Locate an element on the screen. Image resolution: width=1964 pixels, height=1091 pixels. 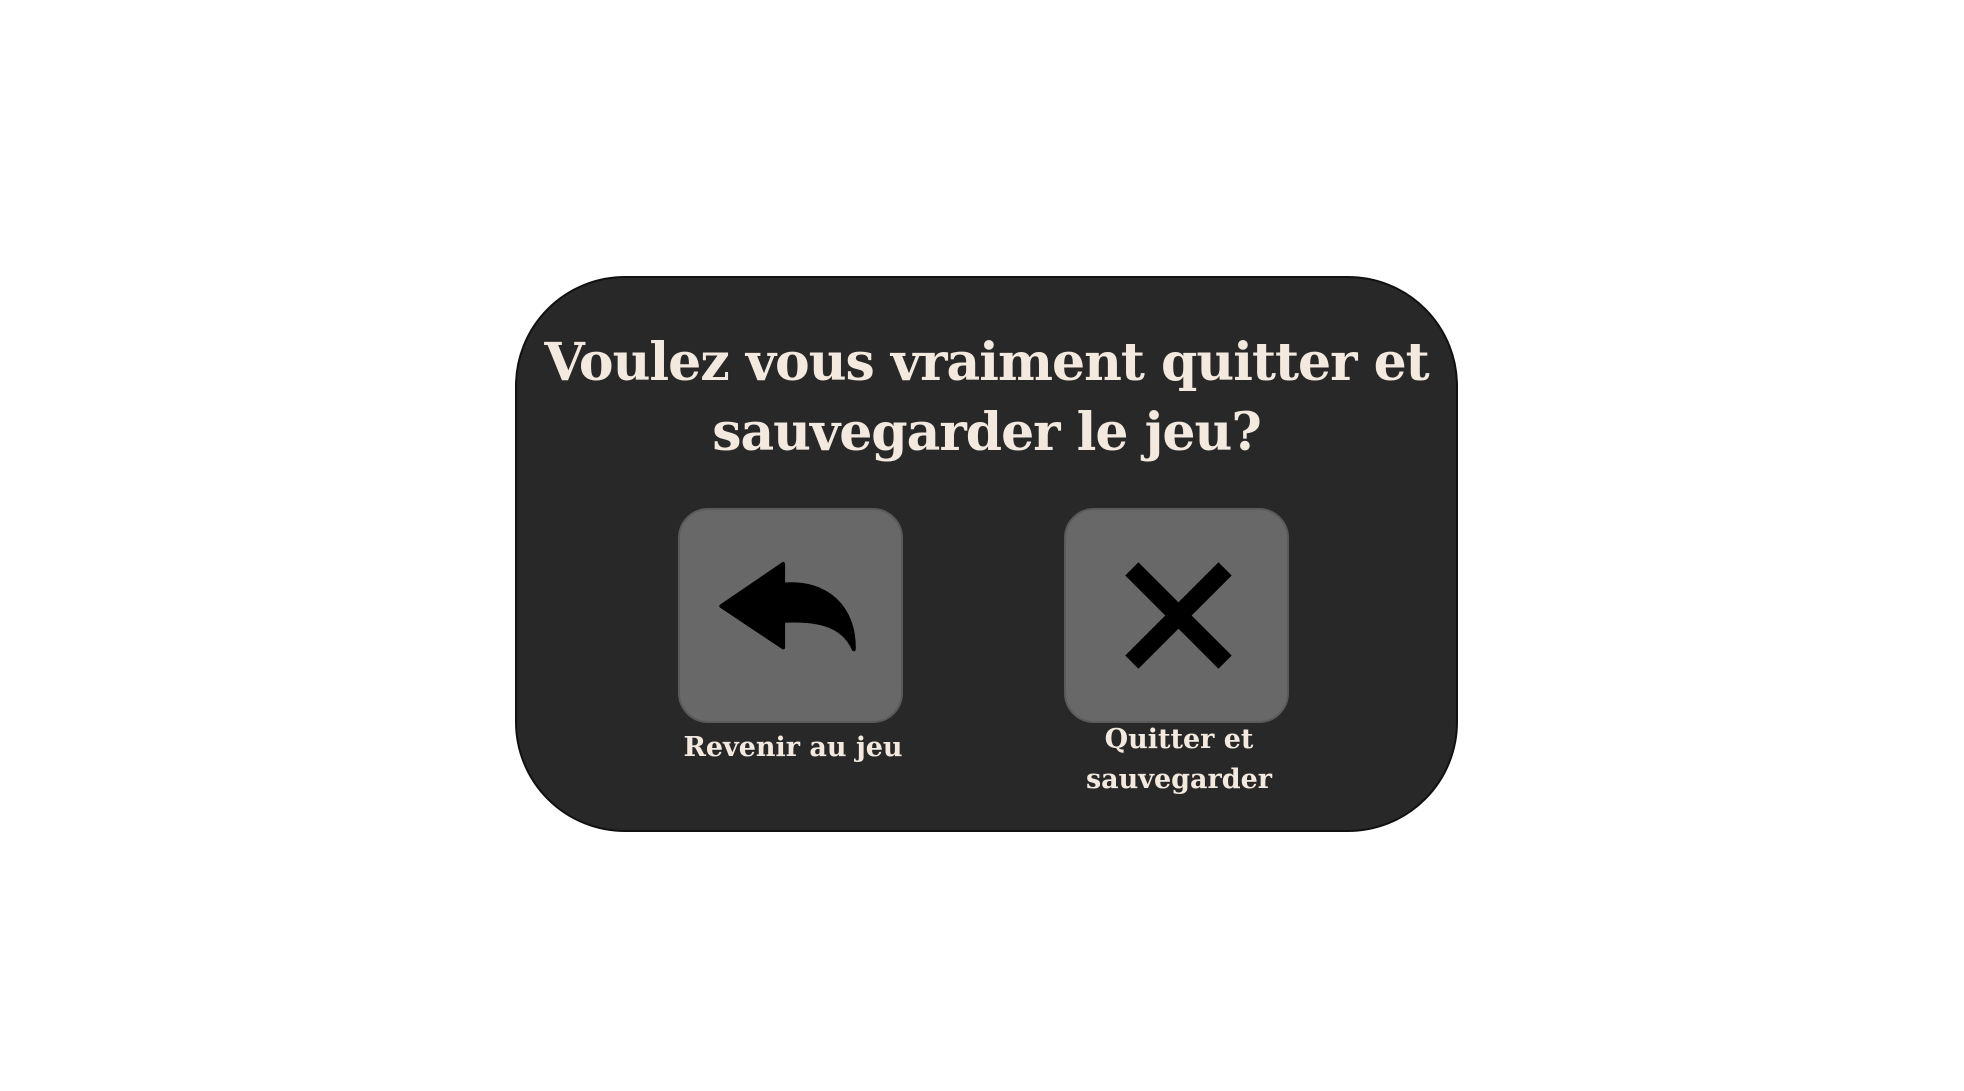
quit-and-save-button is located at coordinates (1176, 615).